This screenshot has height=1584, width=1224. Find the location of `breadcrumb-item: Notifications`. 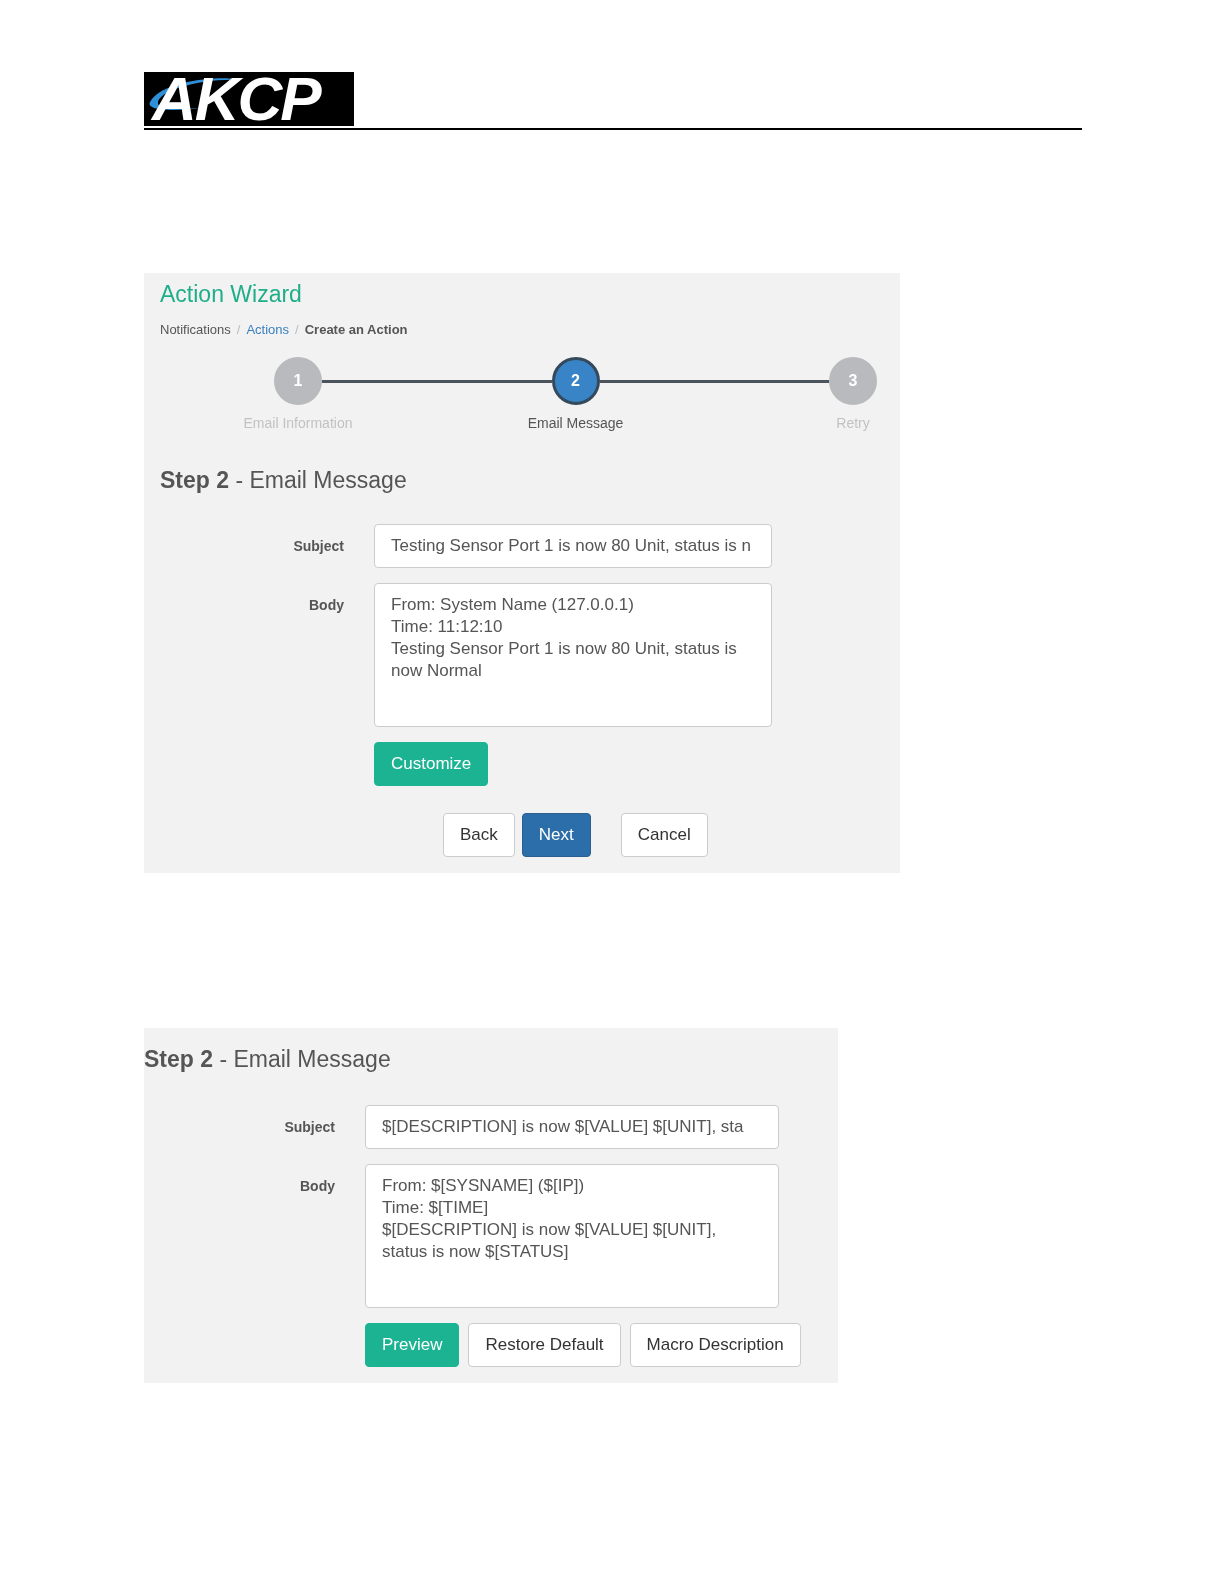

breadcrumb-item: Notifications is located at coordinates (195, 329).